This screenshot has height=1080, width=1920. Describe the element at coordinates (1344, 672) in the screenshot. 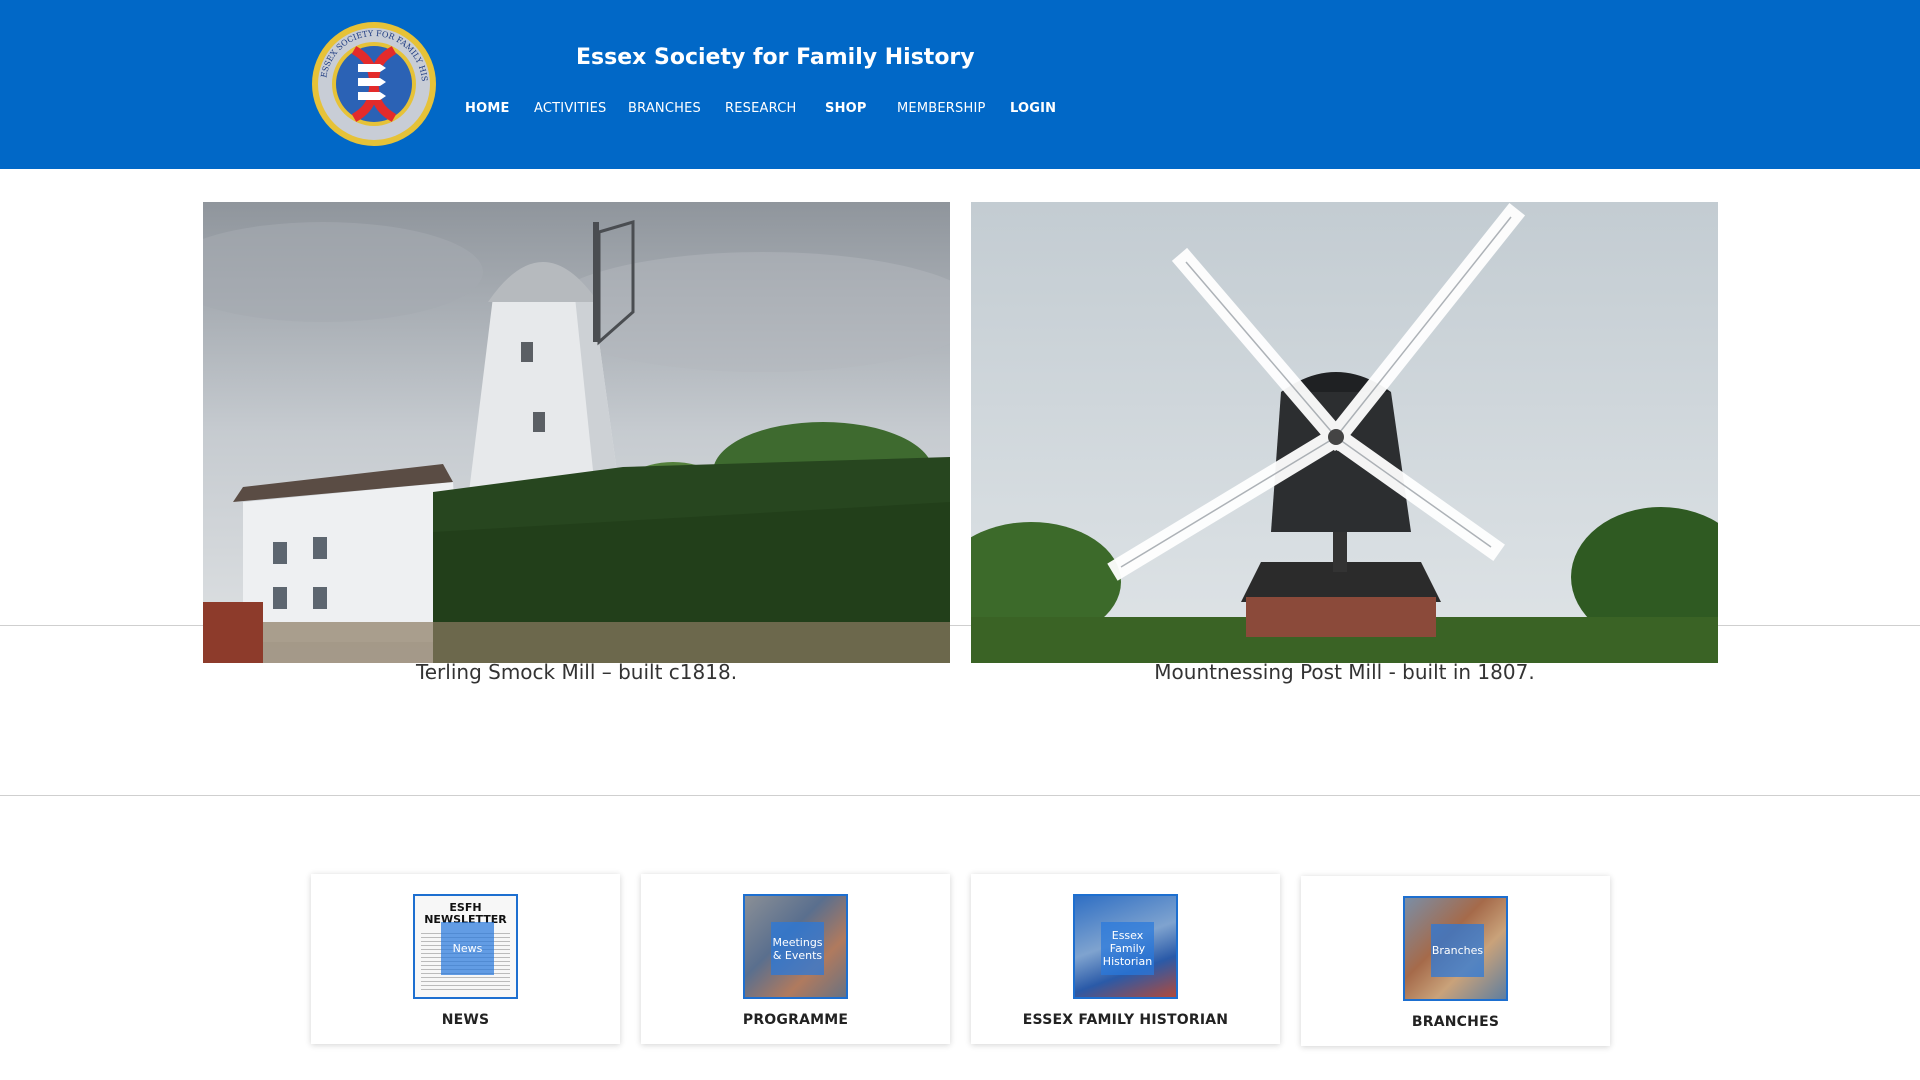

I see `slide-caption-post-mill: Mountnessing Post Mill - built in 1807.` at that location.